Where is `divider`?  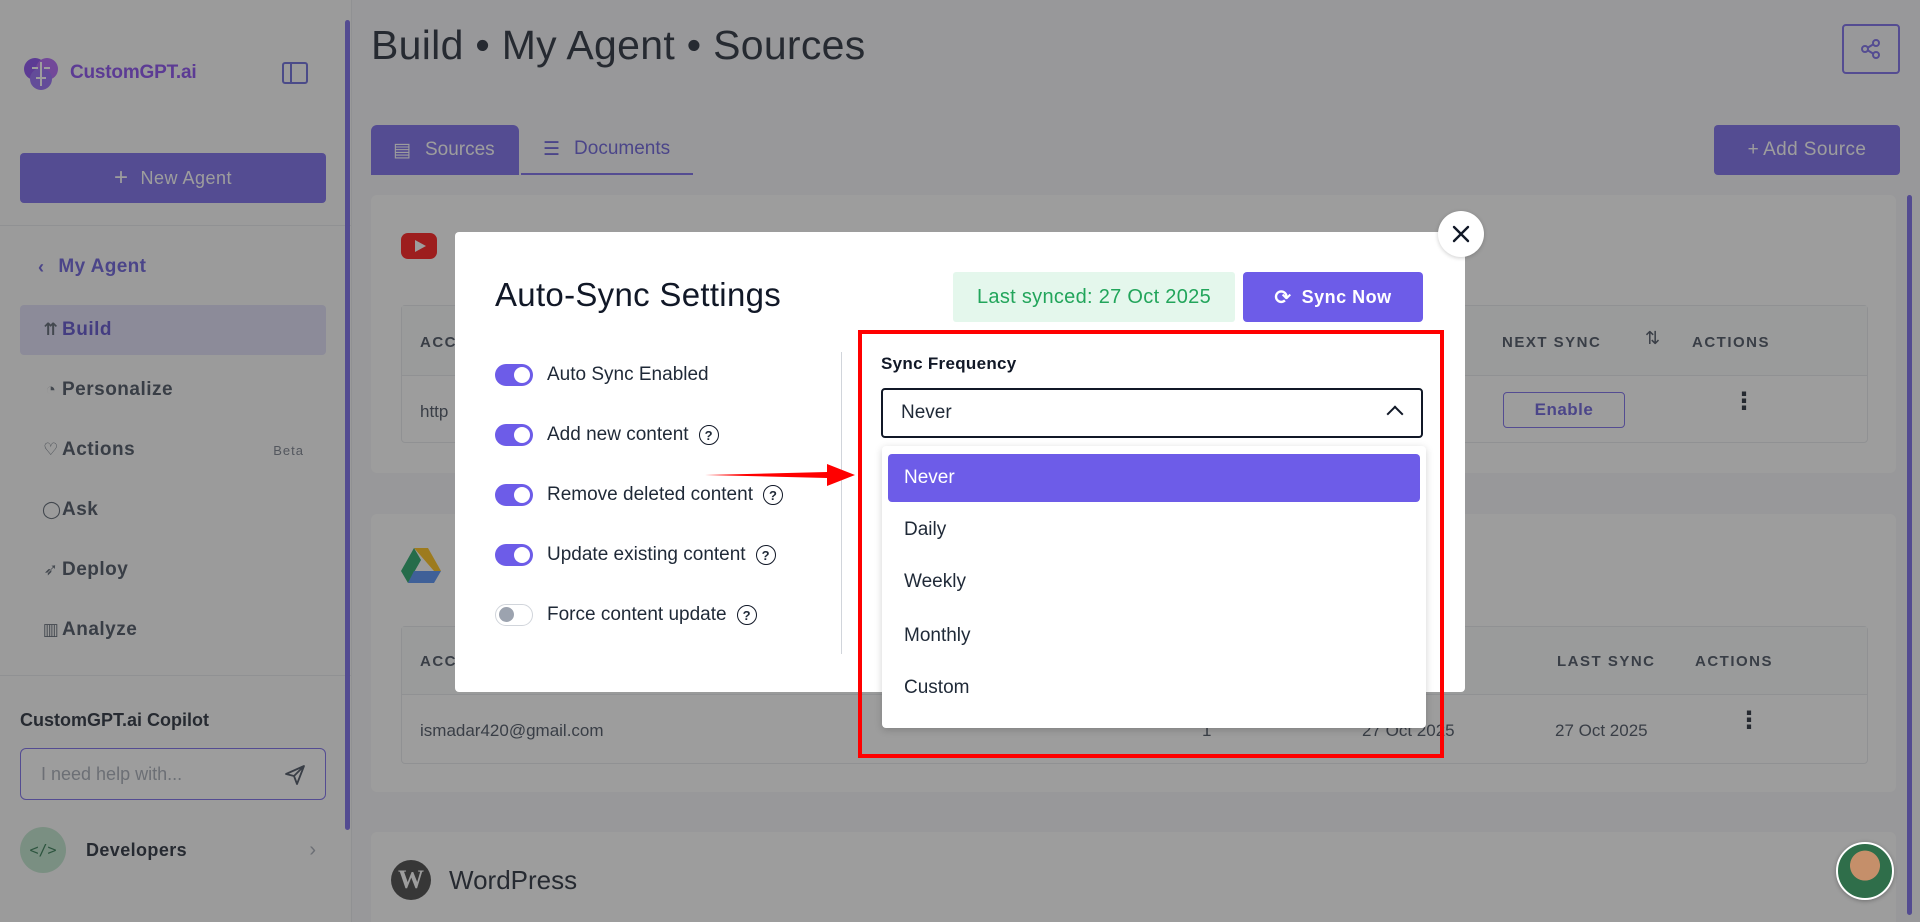 divider is located at coordinates (841, 503).